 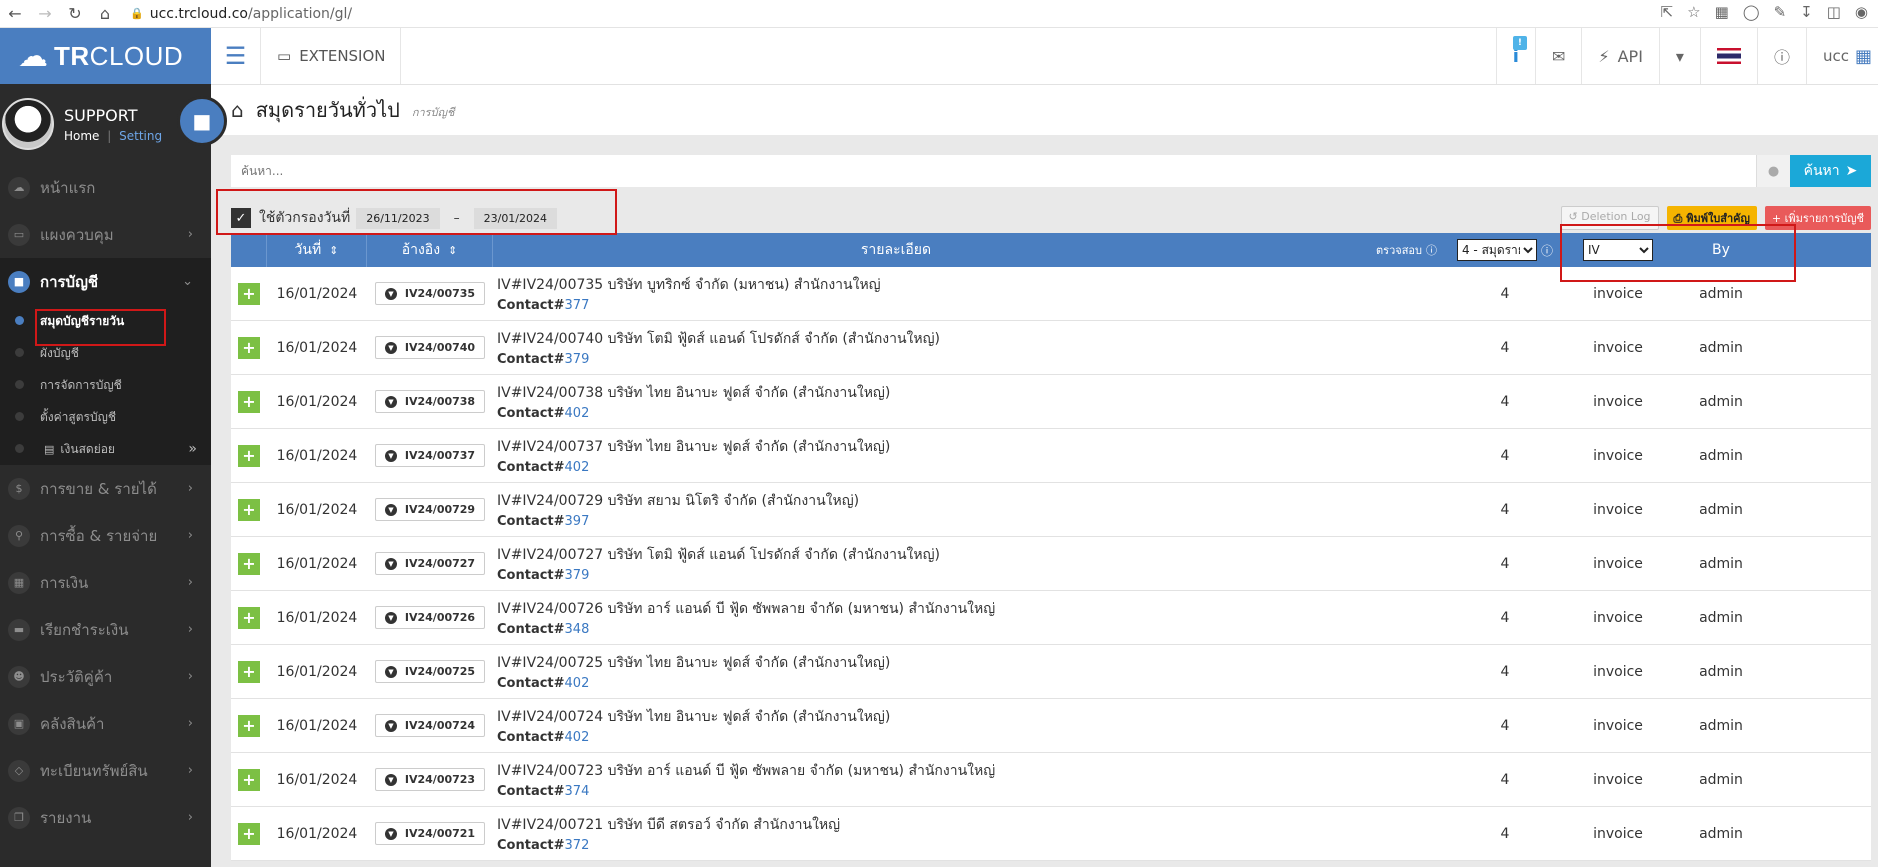 I want to click on subitem-account-formula: ตั้งค่าสูตรบัญชี, so click(x=105, y=417).